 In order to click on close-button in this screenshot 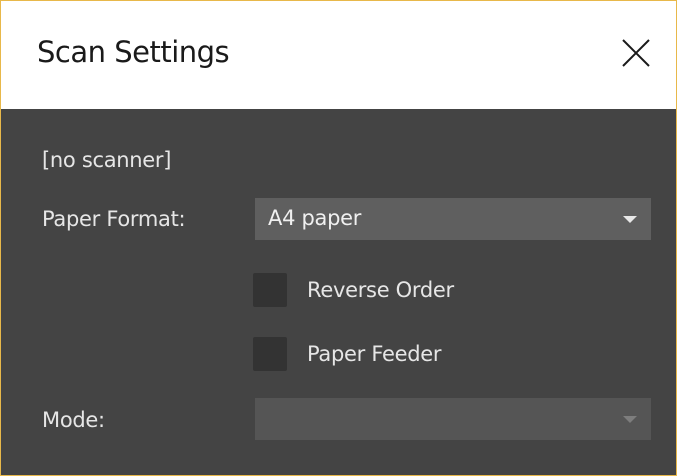, I will do `click(636, 53)`.